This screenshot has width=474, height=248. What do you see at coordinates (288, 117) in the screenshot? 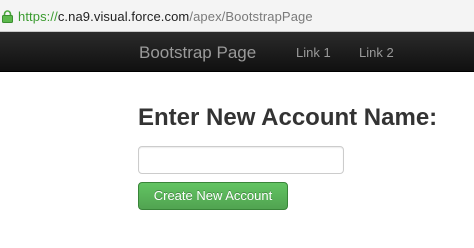
I see `page-heading: Enter New Account Name:` at bounding box center [288, 117].